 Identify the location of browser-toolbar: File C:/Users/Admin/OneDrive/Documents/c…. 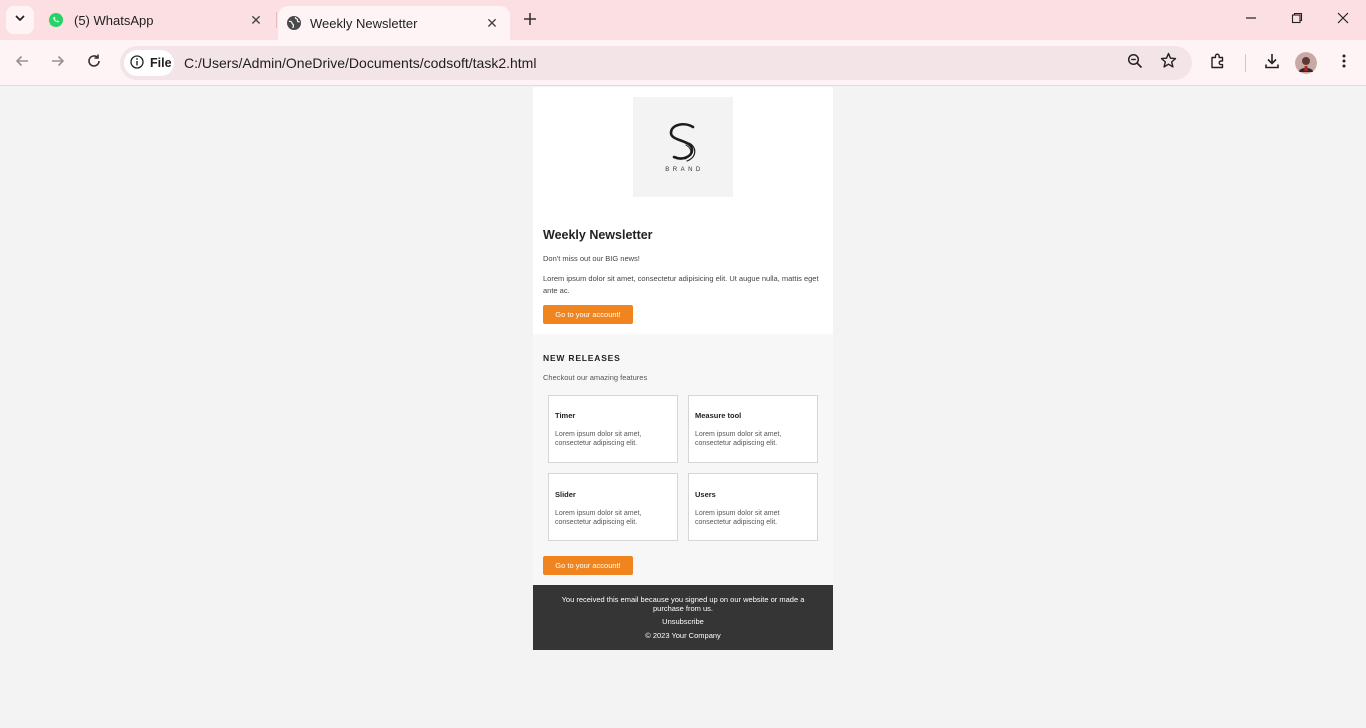
(683, 63).